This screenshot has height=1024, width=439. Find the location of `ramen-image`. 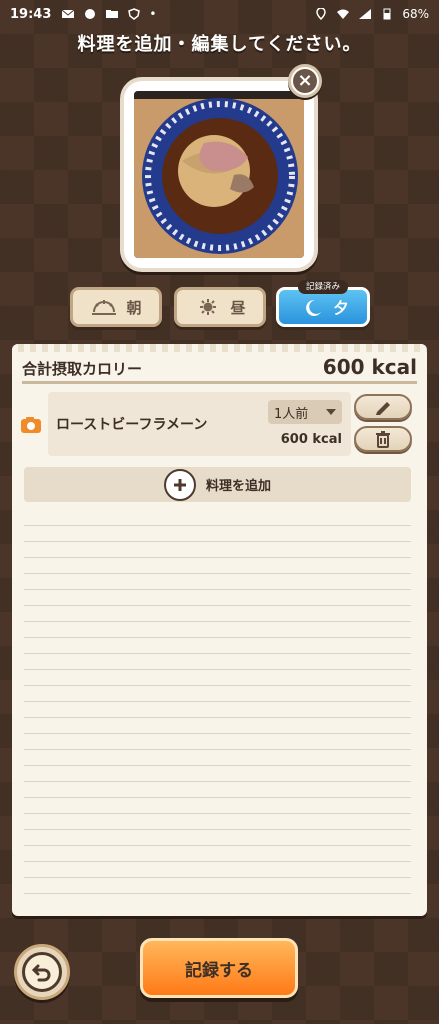

ramen-image is located at coordinates (219, 174).